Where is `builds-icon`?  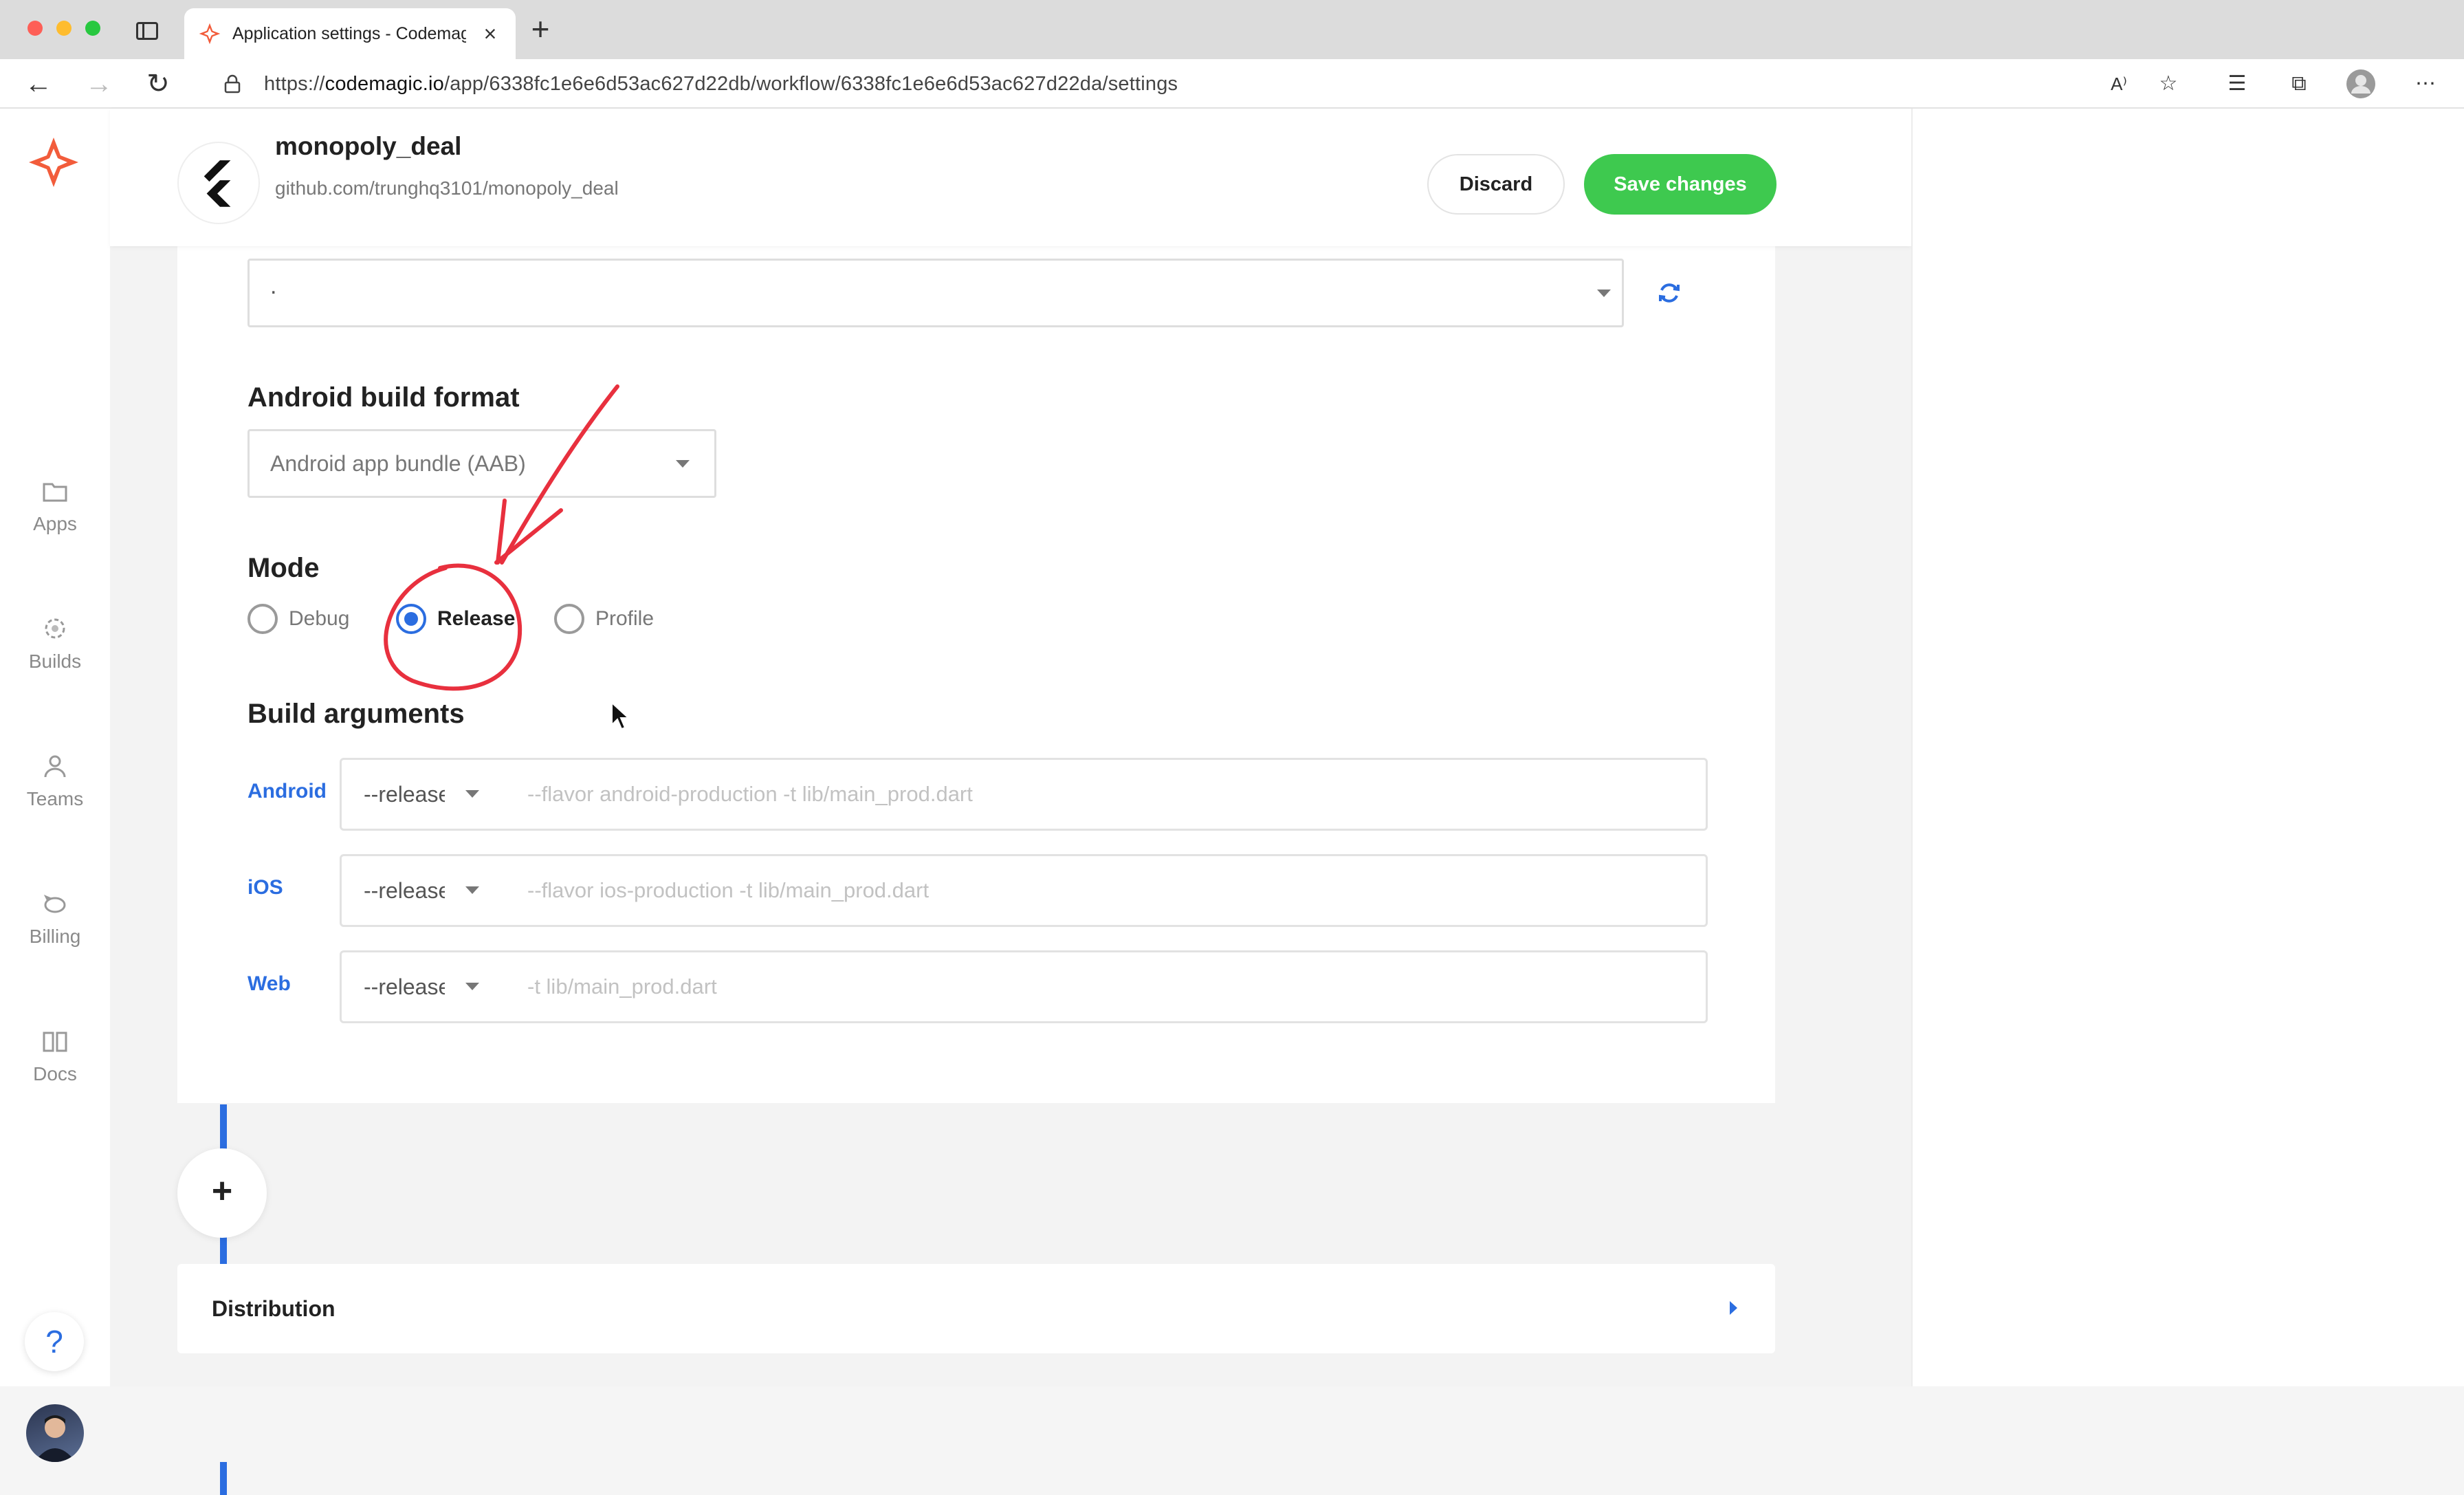 builds-icon is located at coordinates (55, 628).